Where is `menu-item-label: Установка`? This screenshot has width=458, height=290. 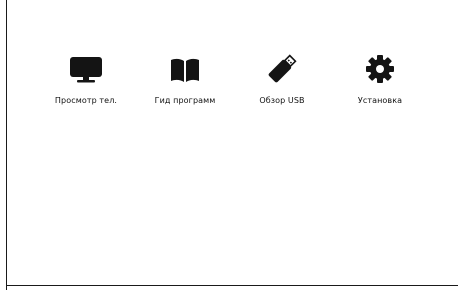
menu-item-label: Установка is located at coordinates (380, 100).